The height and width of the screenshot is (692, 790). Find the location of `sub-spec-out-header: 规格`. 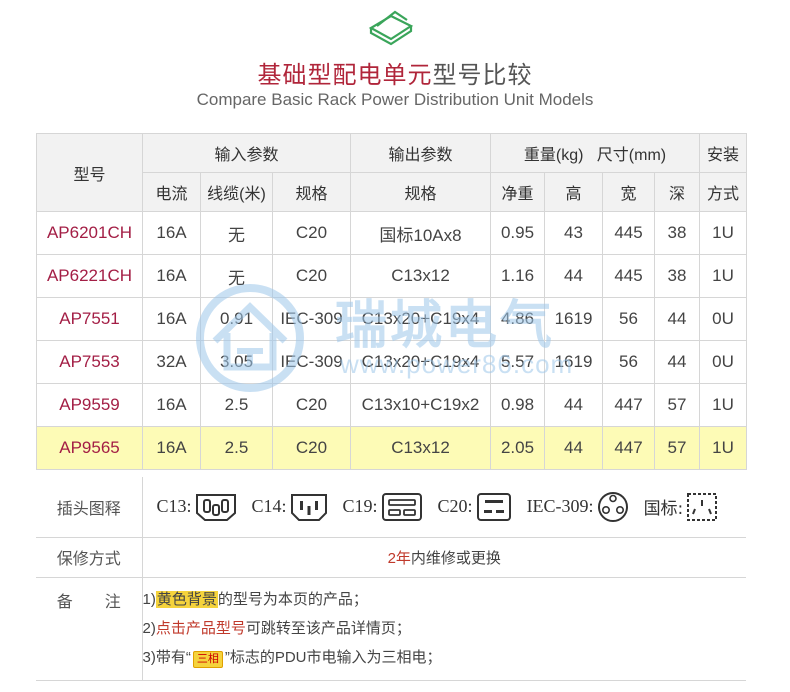

sub-spec-out-header: 规格 is located at coordinates (420, 192).